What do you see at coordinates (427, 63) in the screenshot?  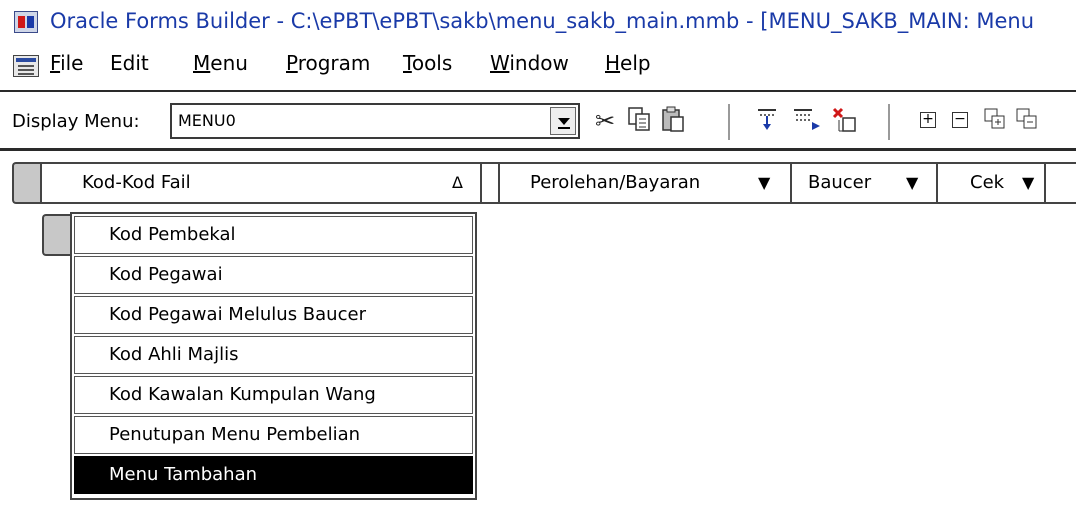 I see `menu-tools: Tools` at bounding box center [427, 63].